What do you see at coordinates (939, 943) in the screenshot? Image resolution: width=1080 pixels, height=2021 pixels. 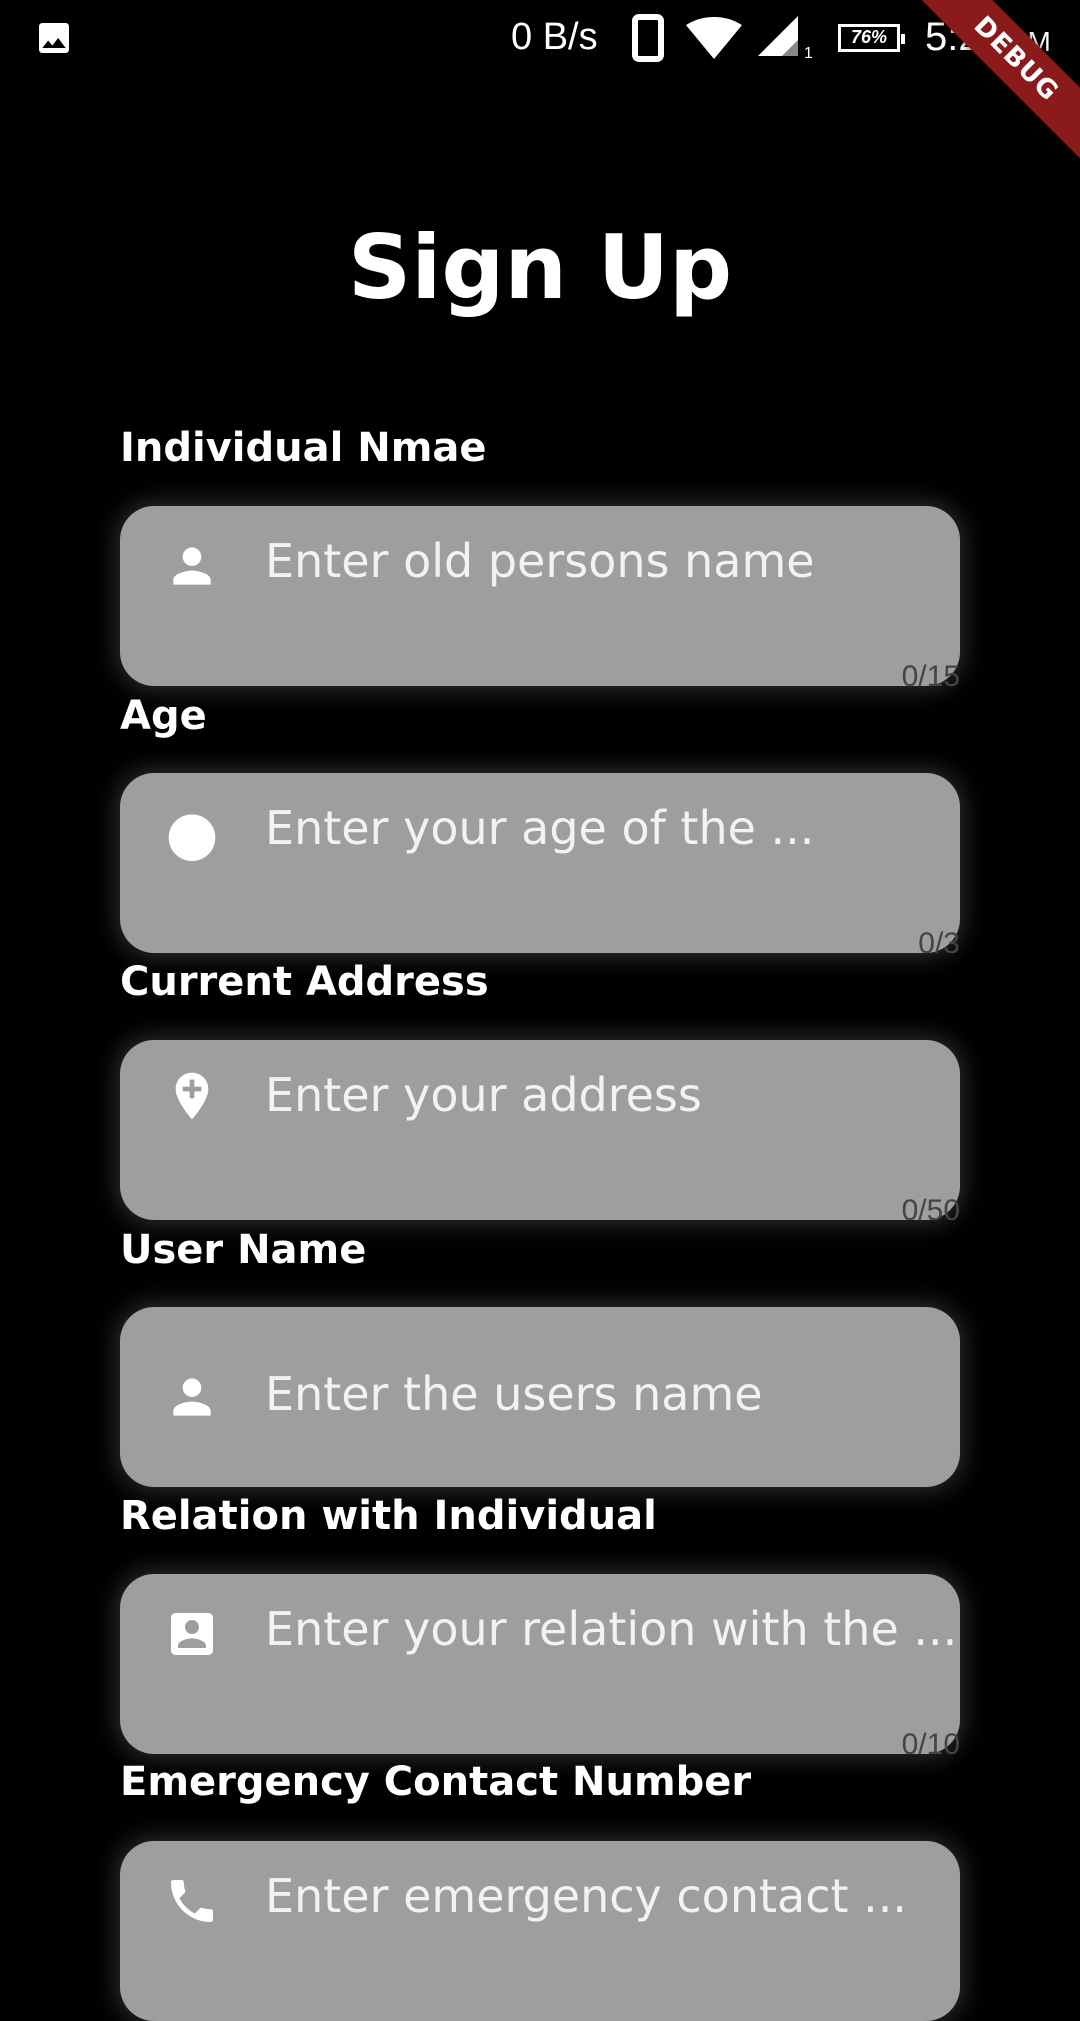 I see `age-counter: 0/3` at bounding box center [939, 943].